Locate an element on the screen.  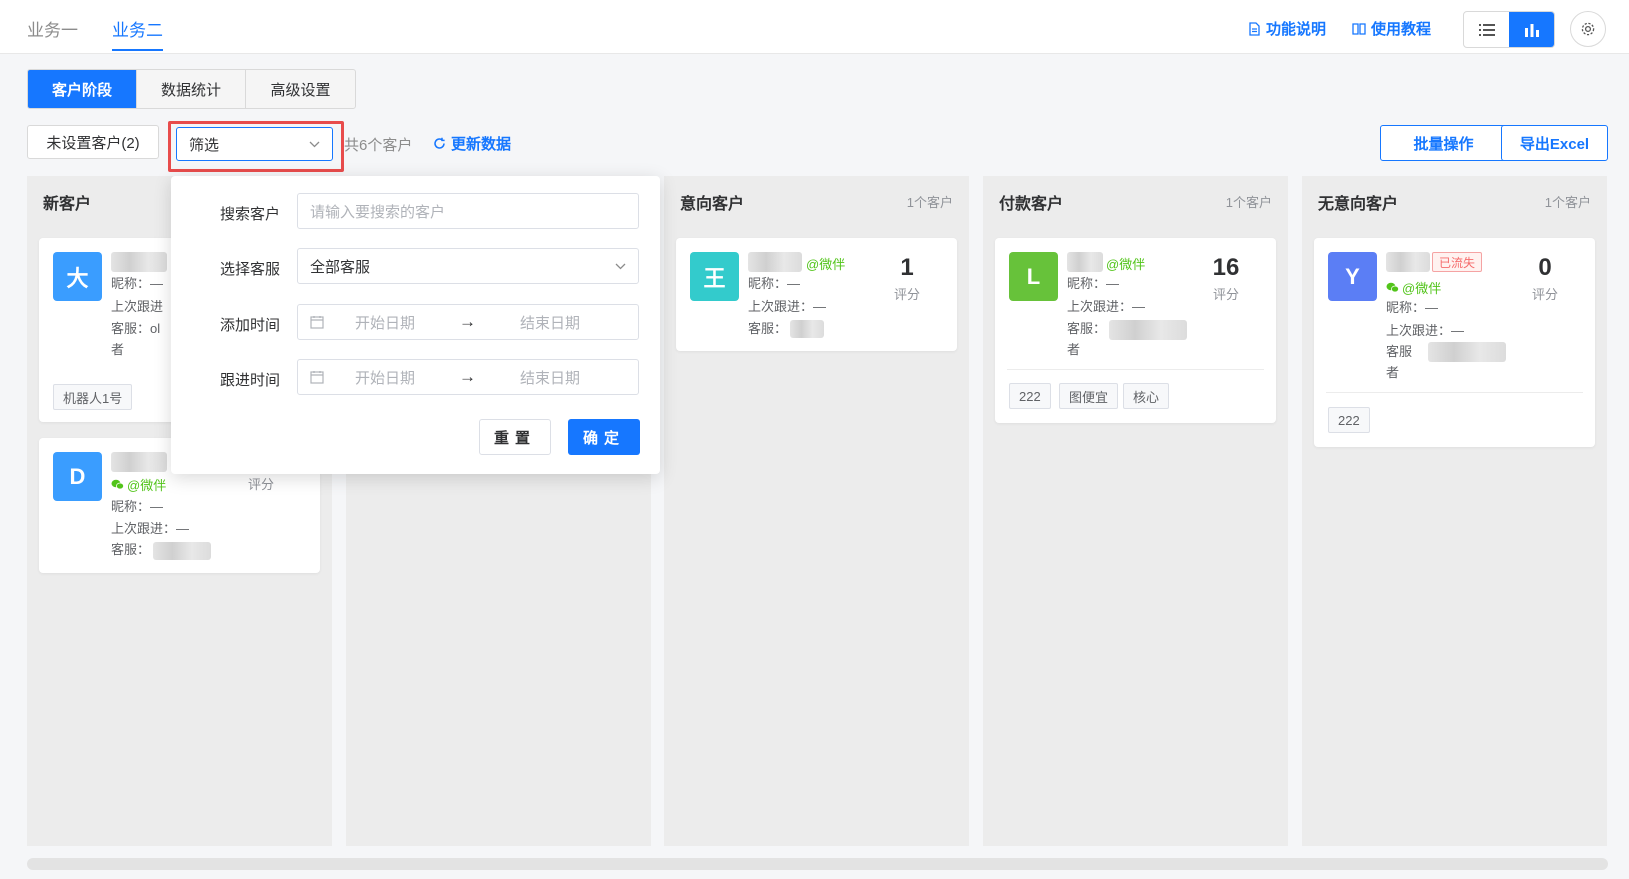
score-value: 16 is located at coordinates (1226, 267).